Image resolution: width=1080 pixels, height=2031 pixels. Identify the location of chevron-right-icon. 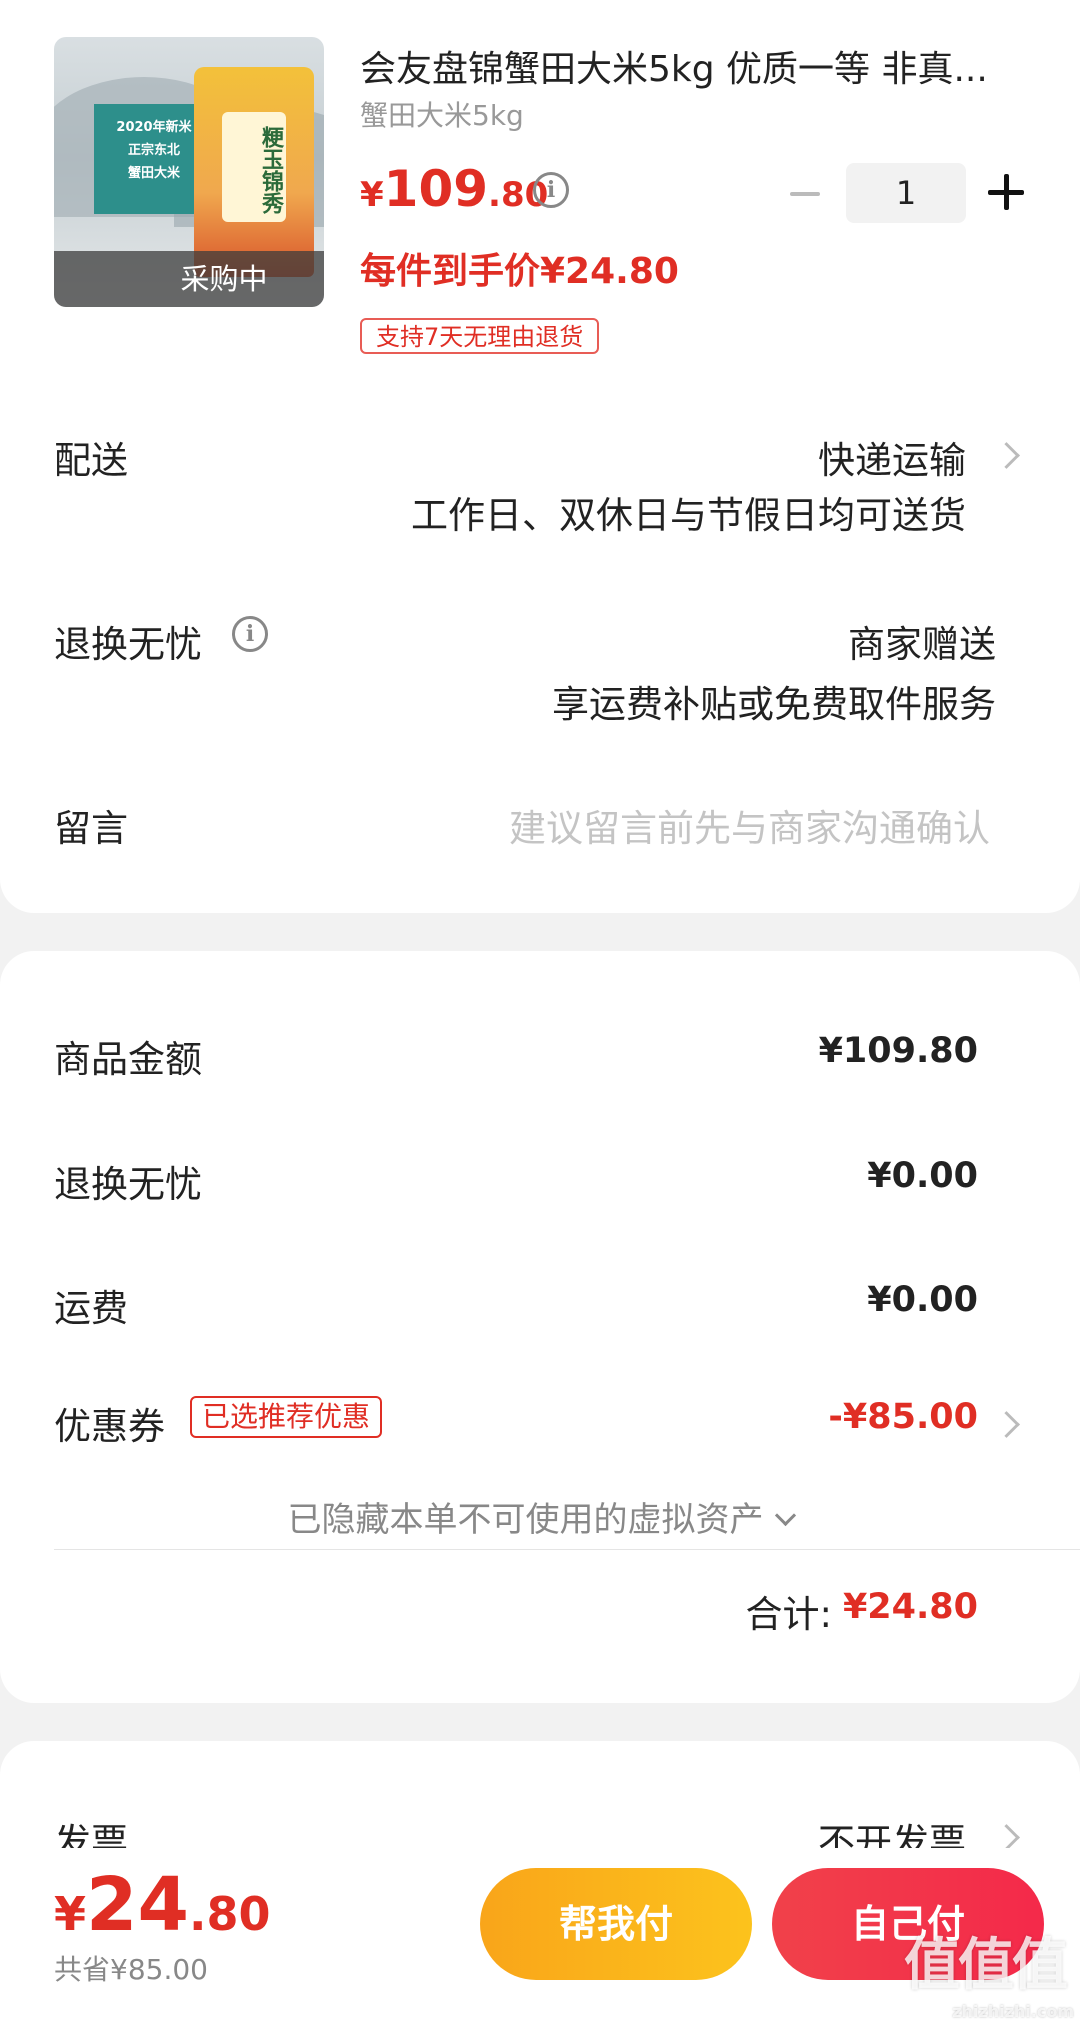
(1006, 455).